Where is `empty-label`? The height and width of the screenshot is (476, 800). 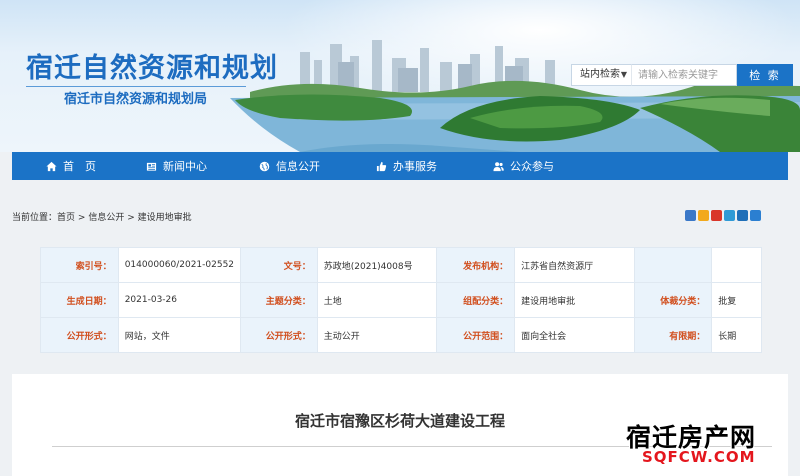 empty-label is located at coordinates (673, 265).